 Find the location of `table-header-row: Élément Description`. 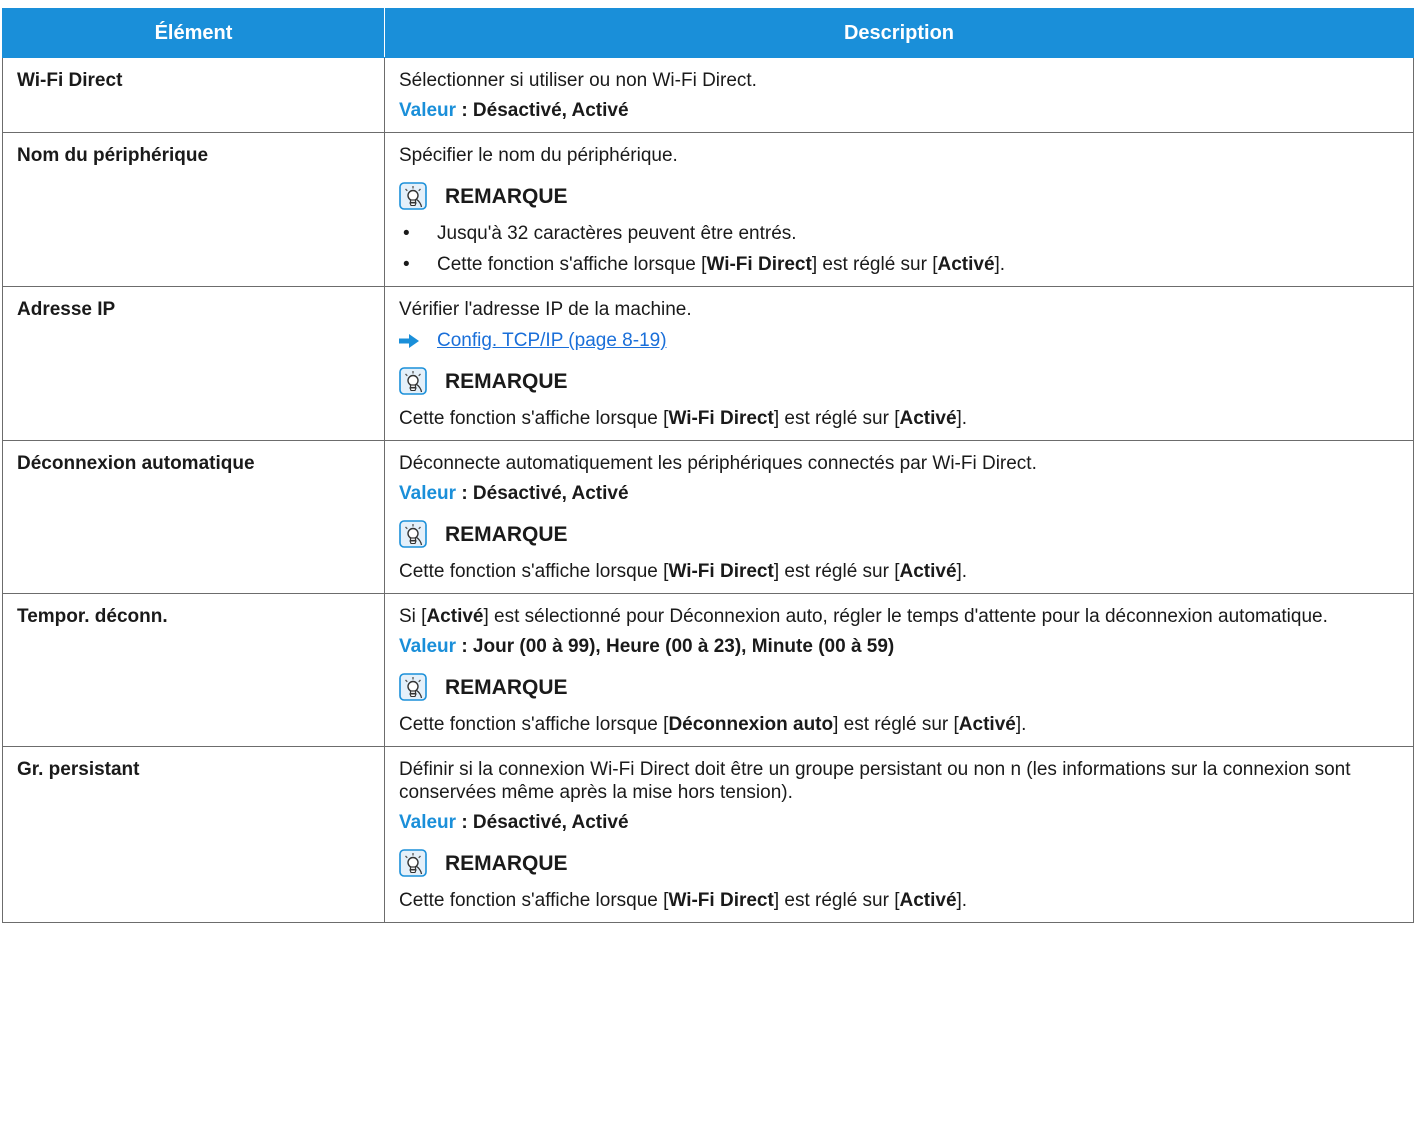

table-header-row: Élément Description is located at coordinates (708, 33).